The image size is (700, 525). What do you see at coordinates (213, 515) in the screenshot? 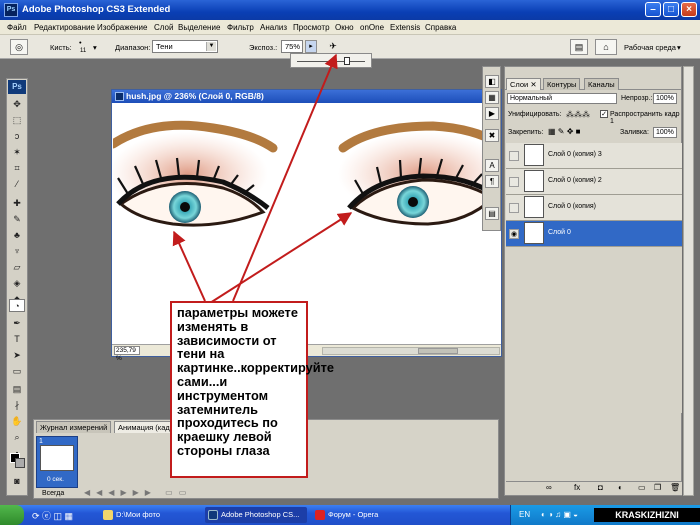
I see `photoshop-icon` at bounding box center [213, 515].